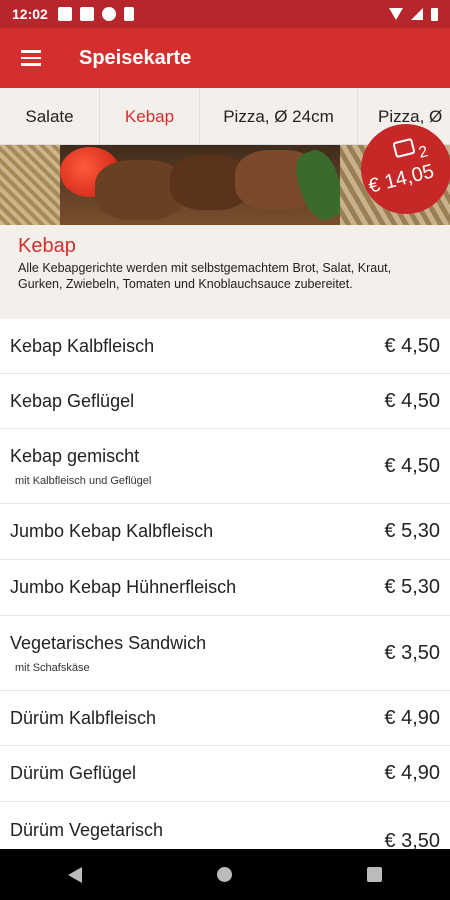 The width and height of the screenshot is (450, 900). What do you see at coordinates (396, 14) in the screenshot?
I see `wifi-icon` at bounding box center [396, 14].